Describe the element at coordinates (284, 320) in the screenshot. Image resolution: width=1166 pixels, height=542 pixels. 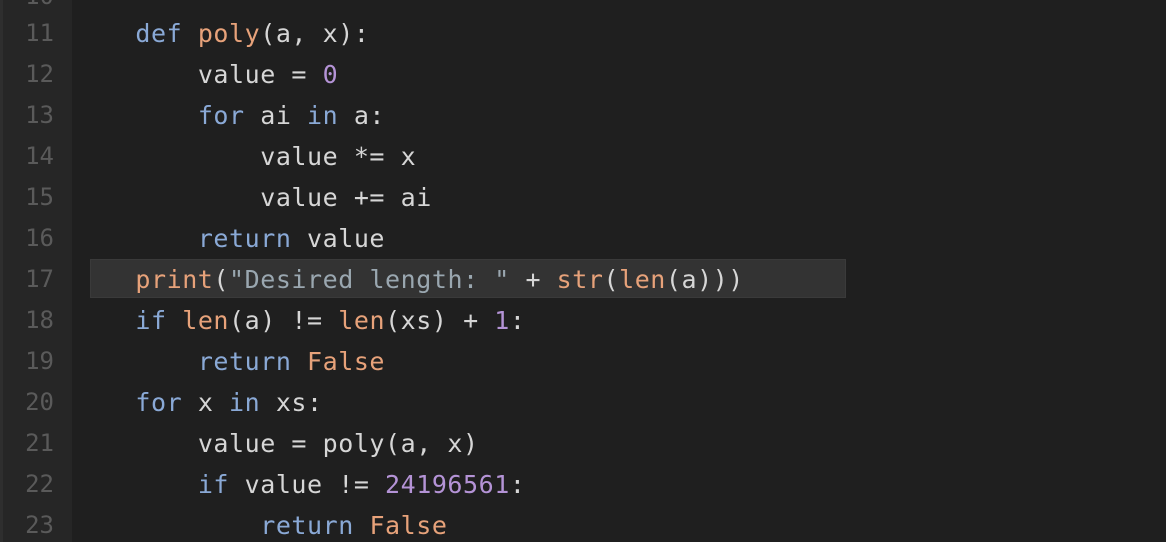
I see `code-token: (a) !=` at that location.